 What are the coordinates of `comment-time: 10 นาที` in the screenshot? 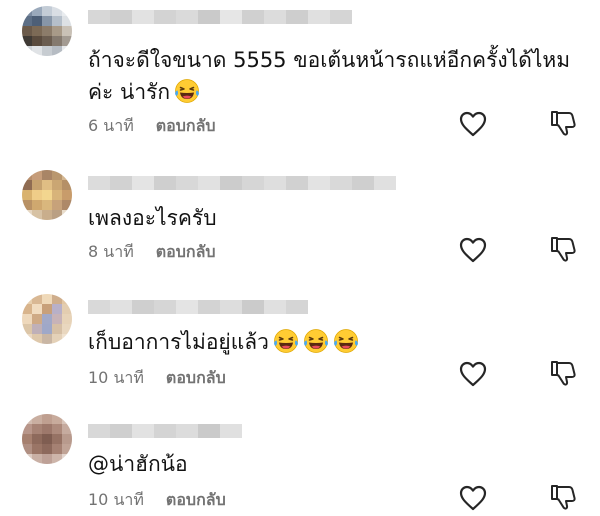 It's located at (116, 499).